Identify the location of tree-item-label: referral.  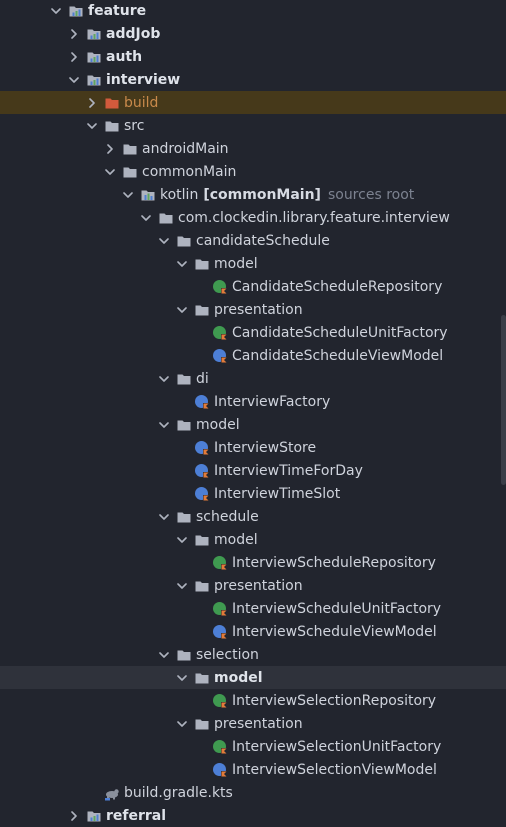
(136, 815).